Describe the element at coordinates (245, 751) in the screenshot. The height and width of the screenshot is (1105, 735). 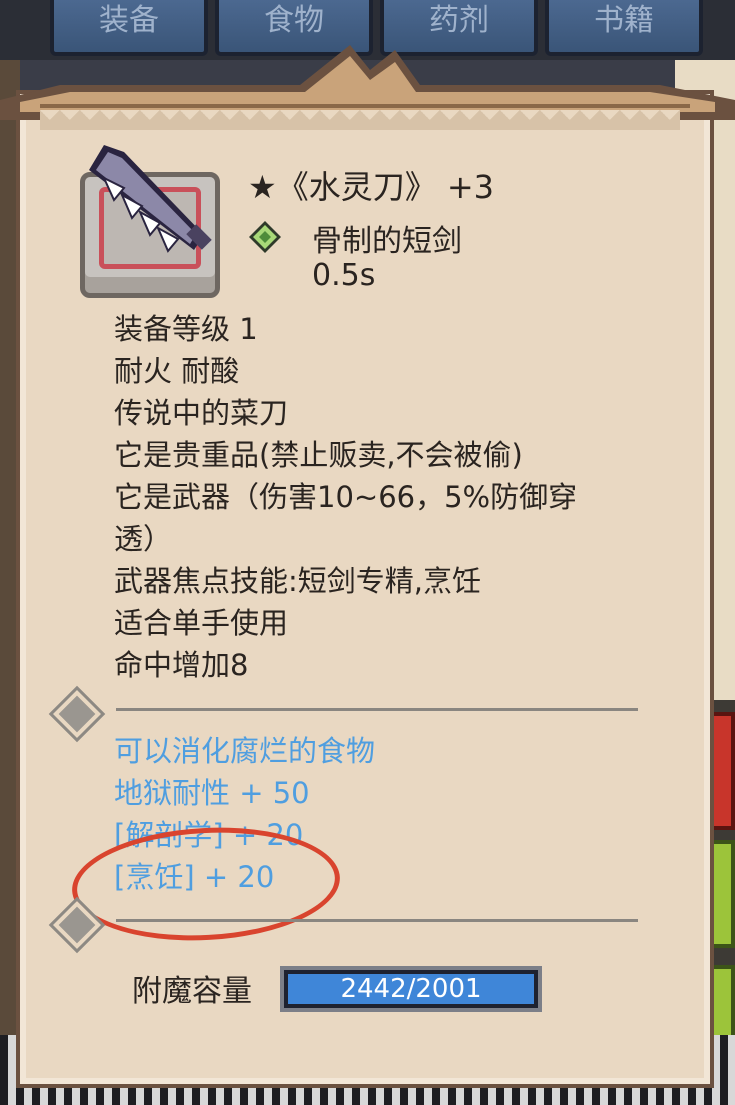
I see `enchantment-line: 可以消化腐烂的食物` at that location.